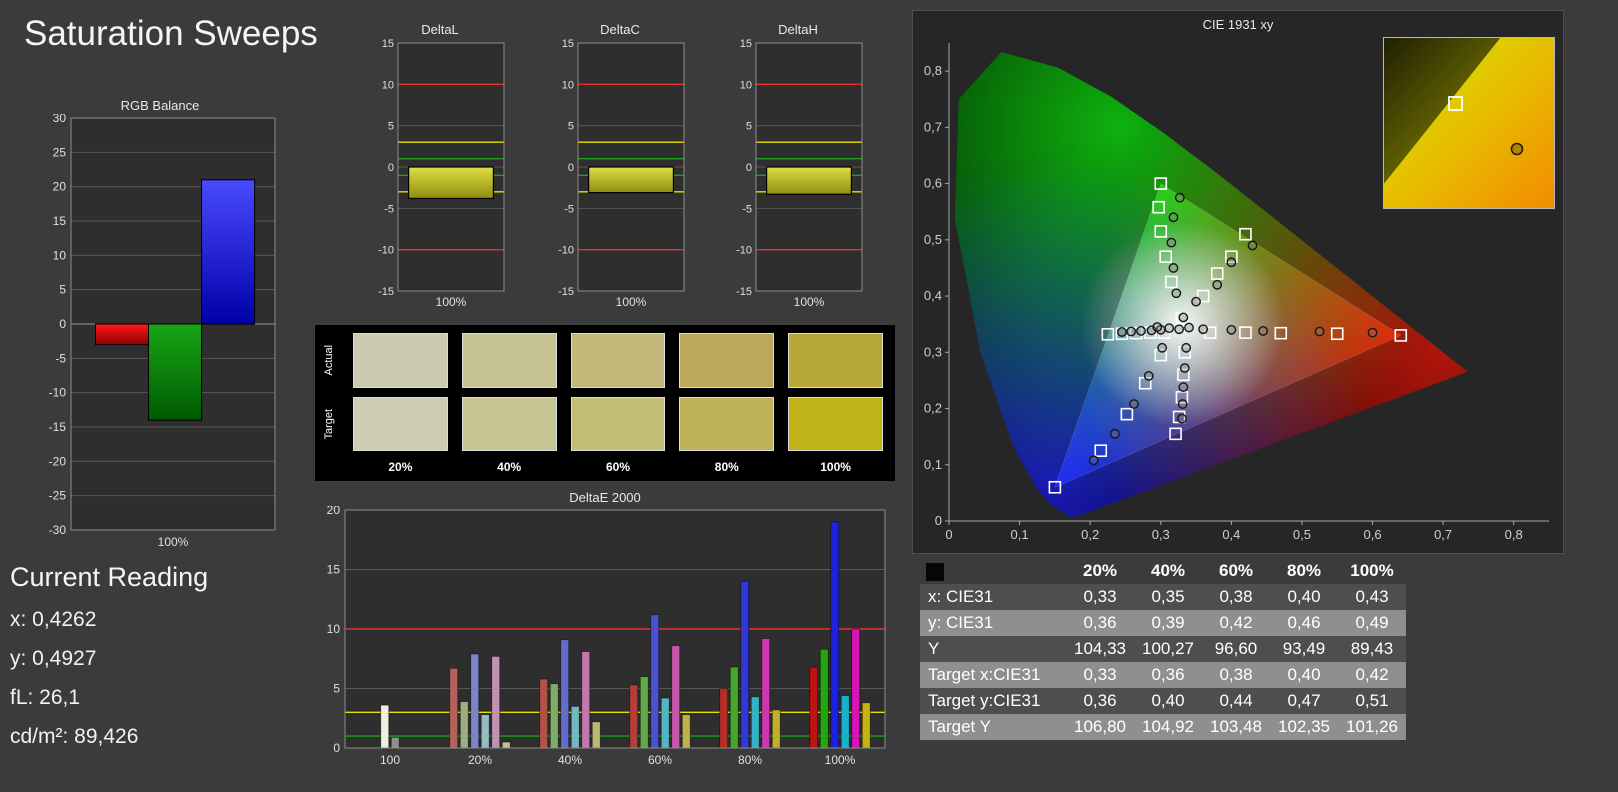 The height and width of the screenshot is (792, 1618). Describe the element at coordinates (1236, 648) in the screenshot. I see `table-cell: 96,60` at that location.